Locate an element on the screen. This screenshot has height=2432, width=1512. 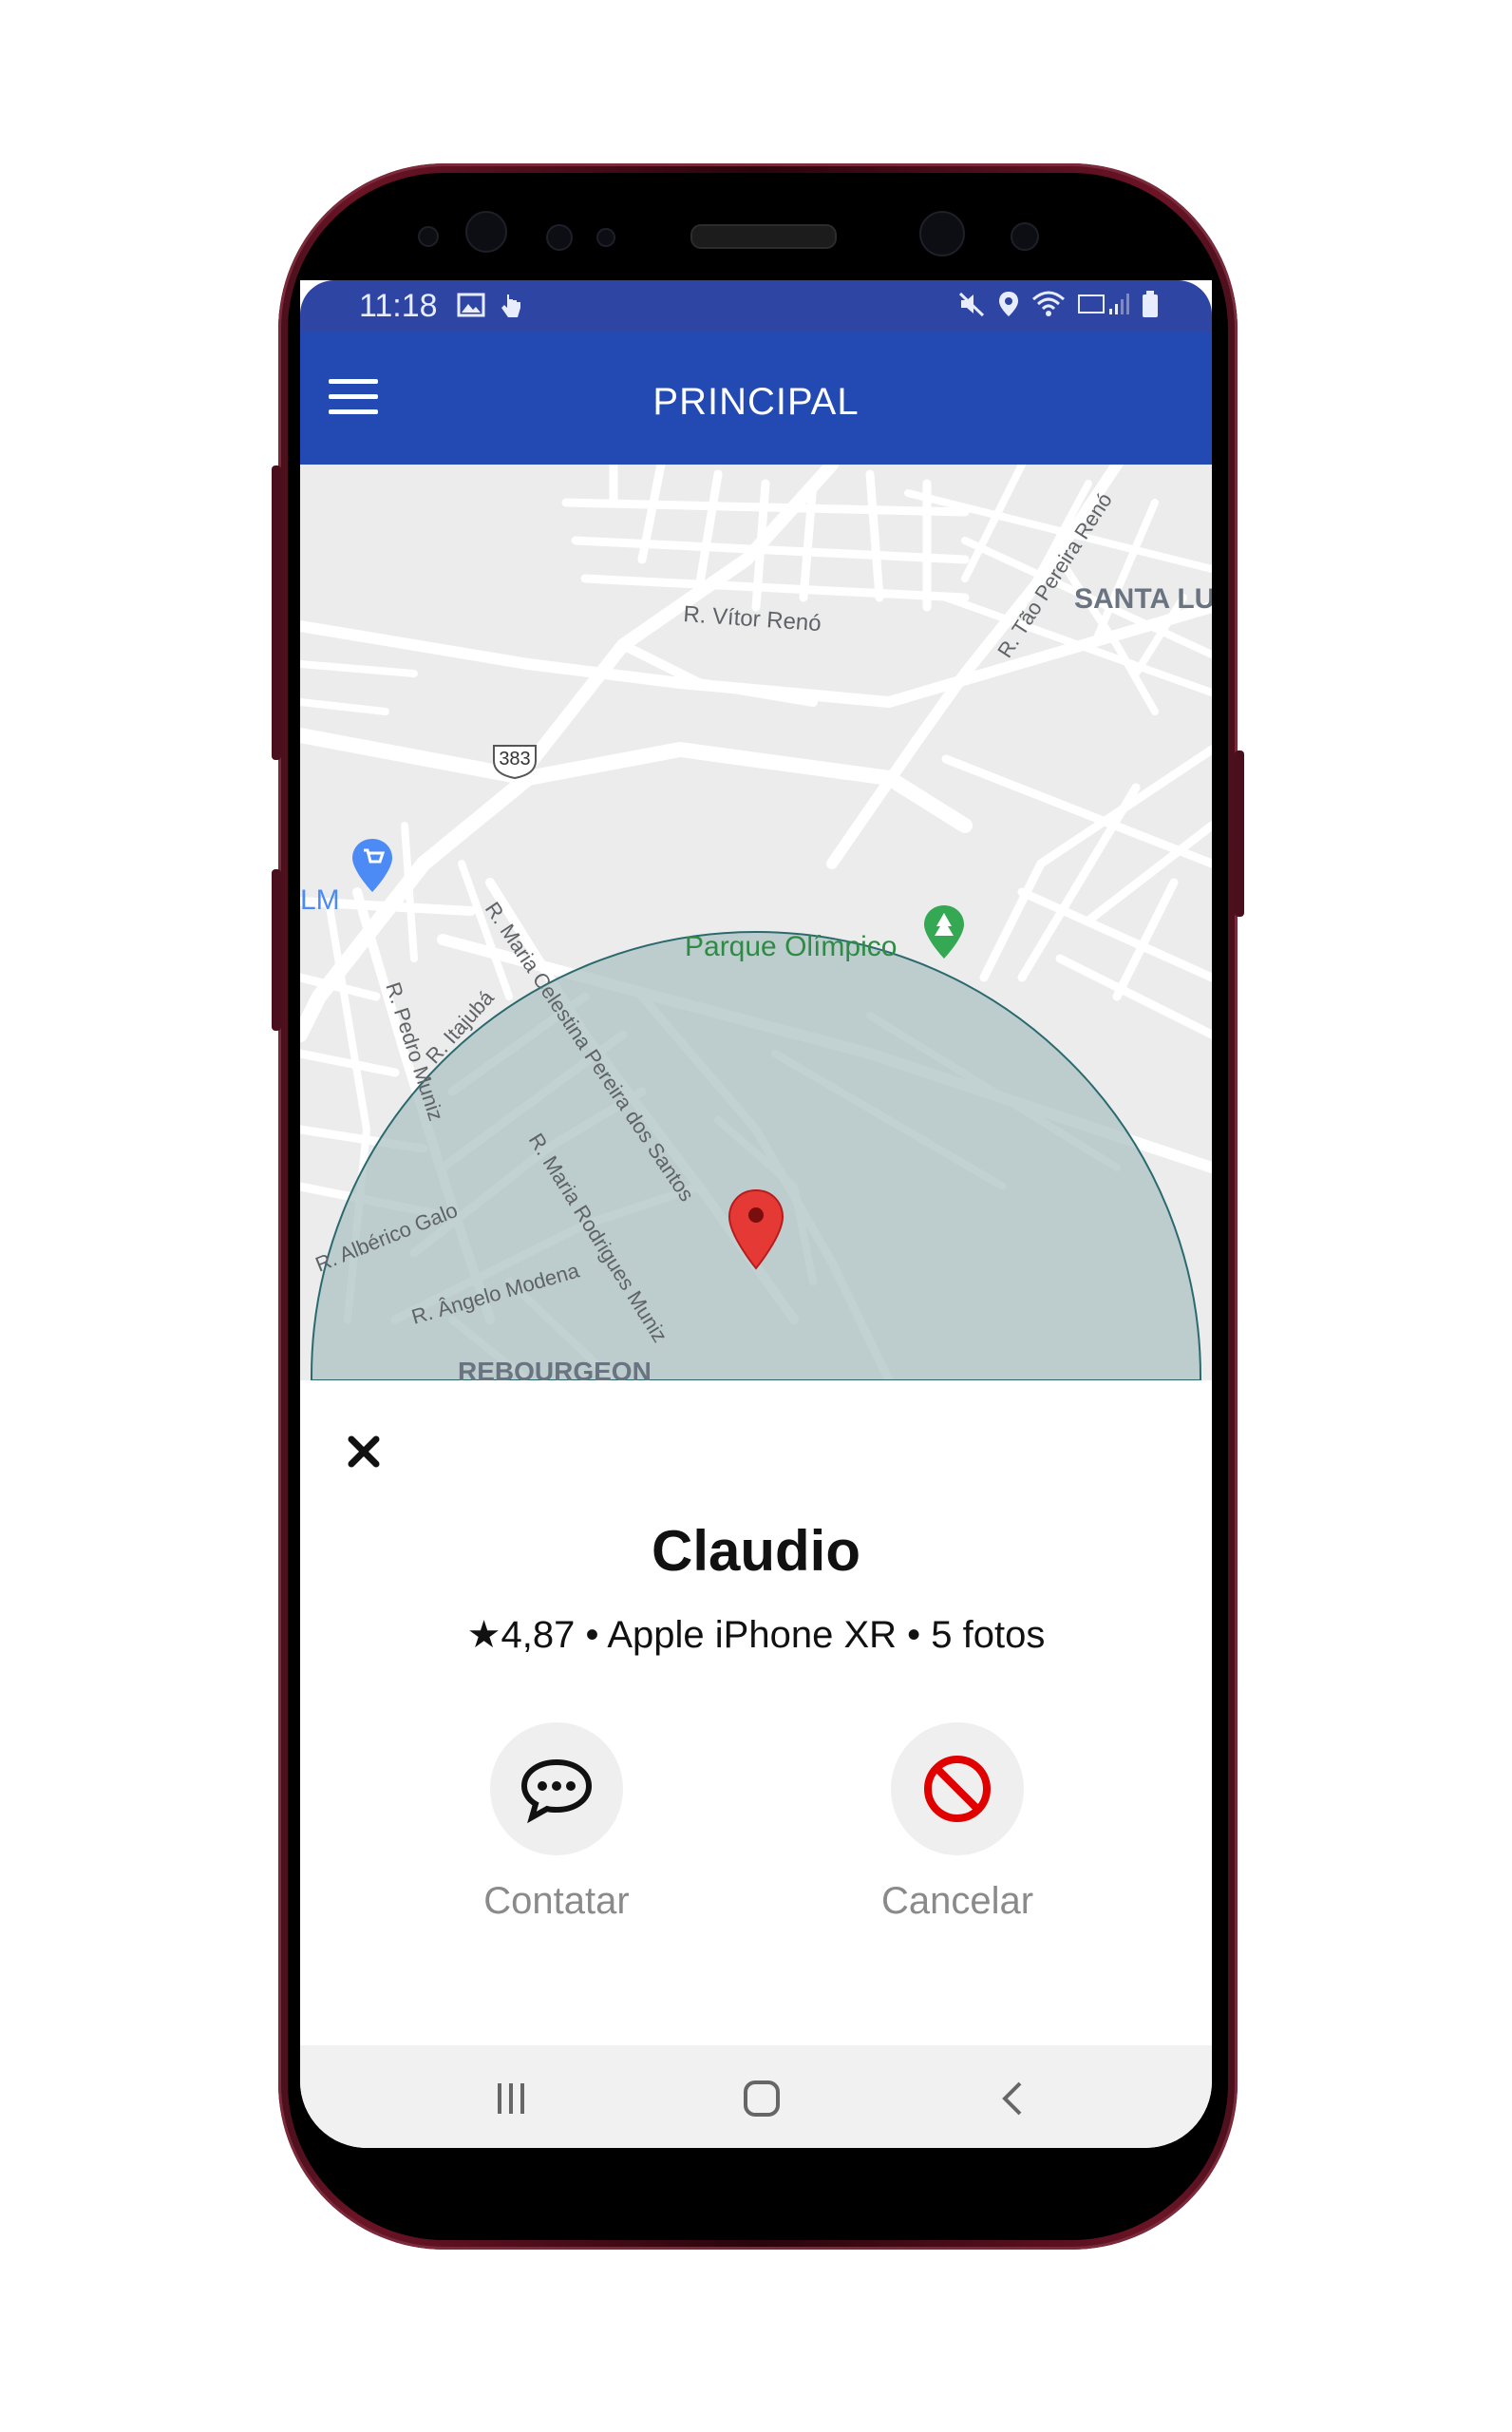
mute-icon is located at coordinates (972, 304).